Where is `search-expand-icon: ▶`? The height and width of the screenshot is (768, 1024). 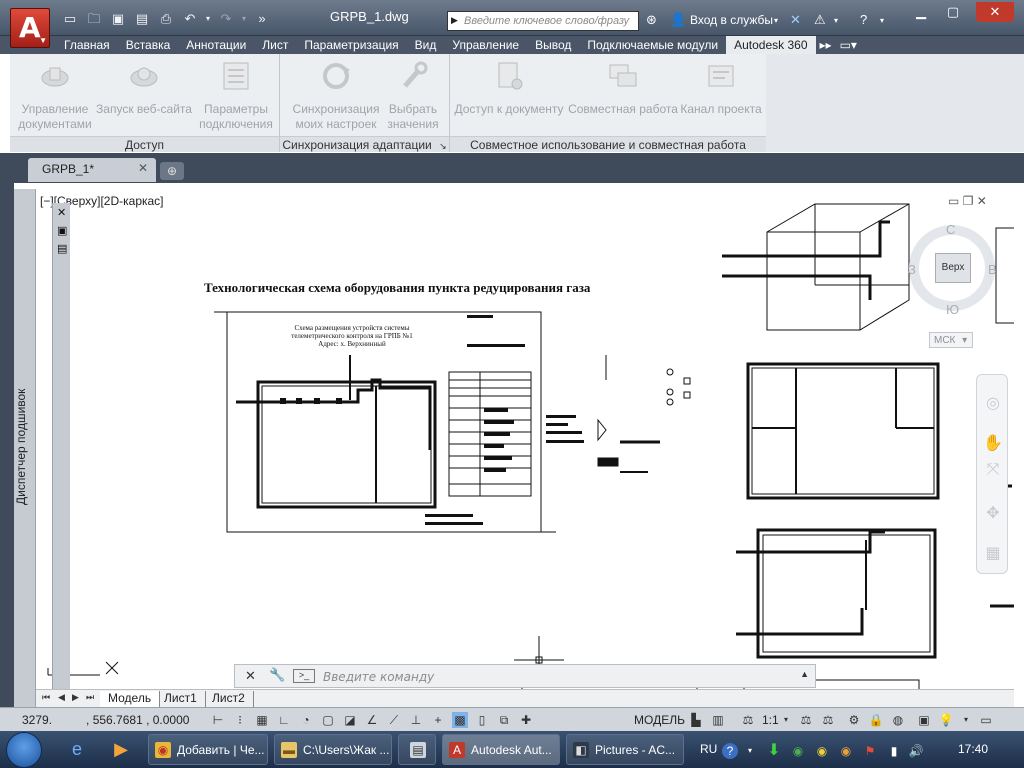
search-expand-icon: ▶ is located at coordinates (454, 20).